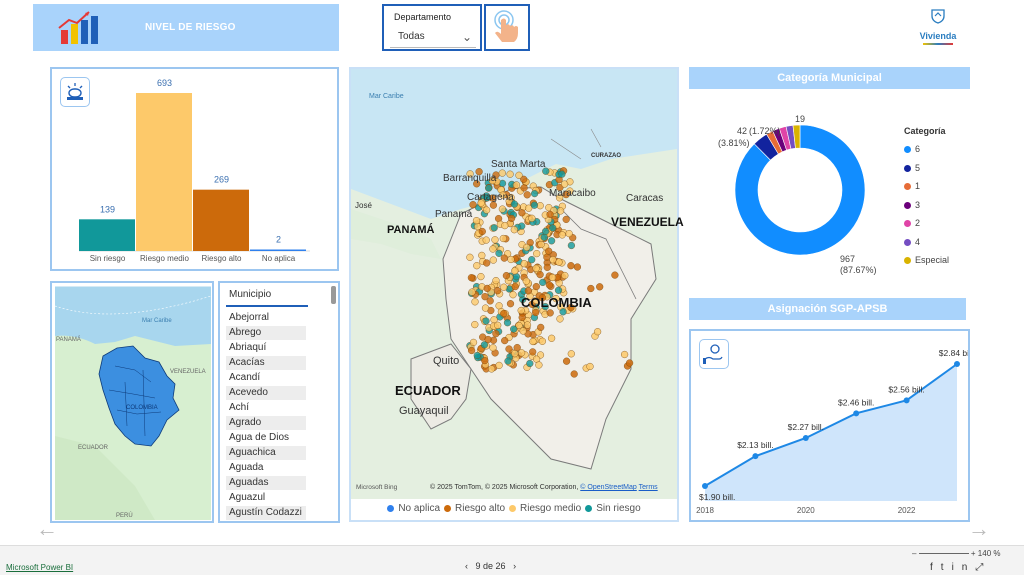  What do you see at coordinates (266, 498) in the screenshot?
I see `municipio-item: Aguazul` at bounding box center [266, 498].